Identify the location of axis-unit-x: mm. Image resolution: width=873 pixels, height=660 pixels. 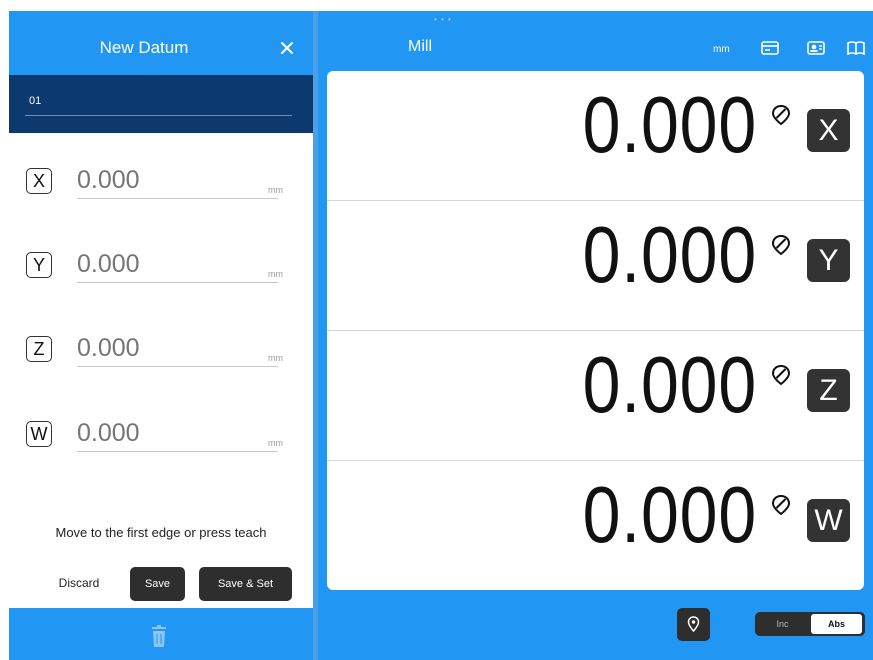
(275, 190).